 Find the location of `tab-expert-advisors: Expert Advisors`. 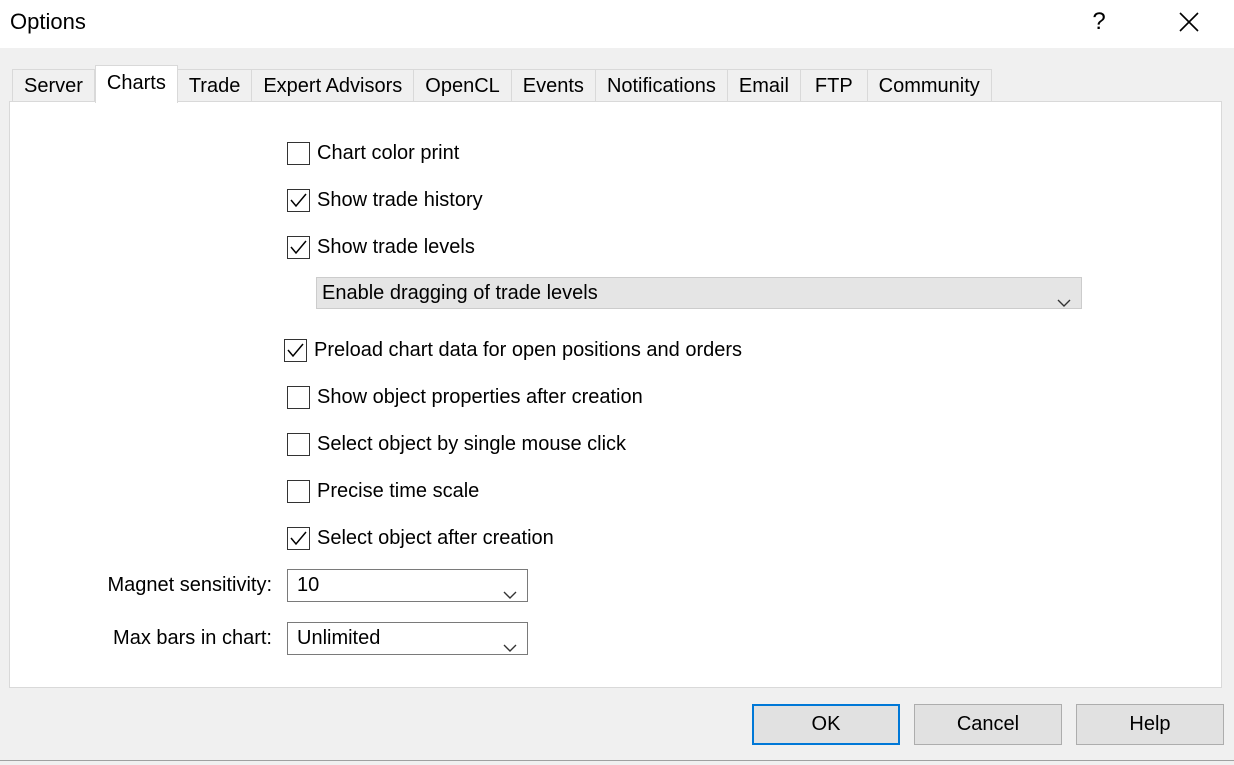

tab-expert-advisors: Expert Advisors is located at coordinates (333, 85).